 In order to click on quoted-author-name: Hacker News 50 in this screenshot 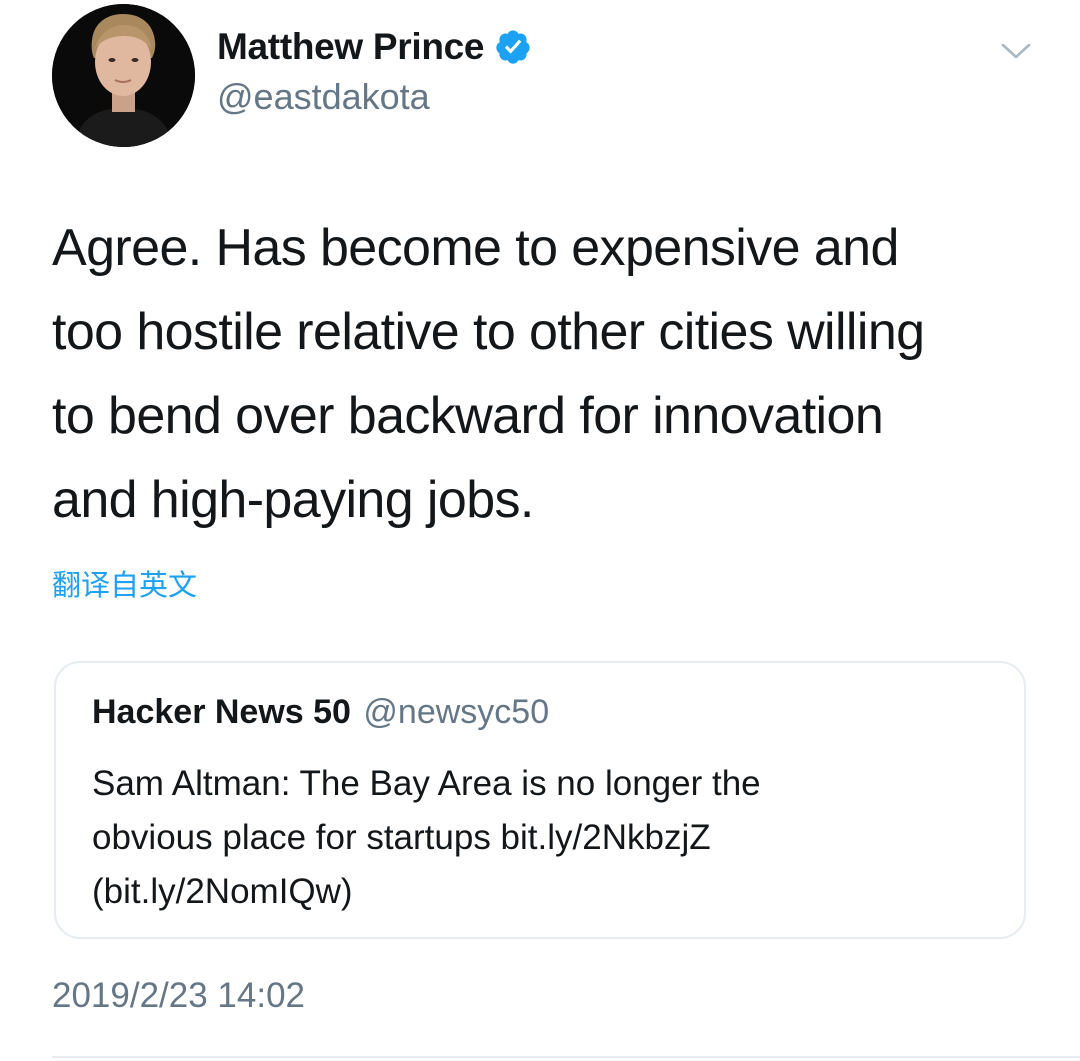, I will do `click(221, 712)`.